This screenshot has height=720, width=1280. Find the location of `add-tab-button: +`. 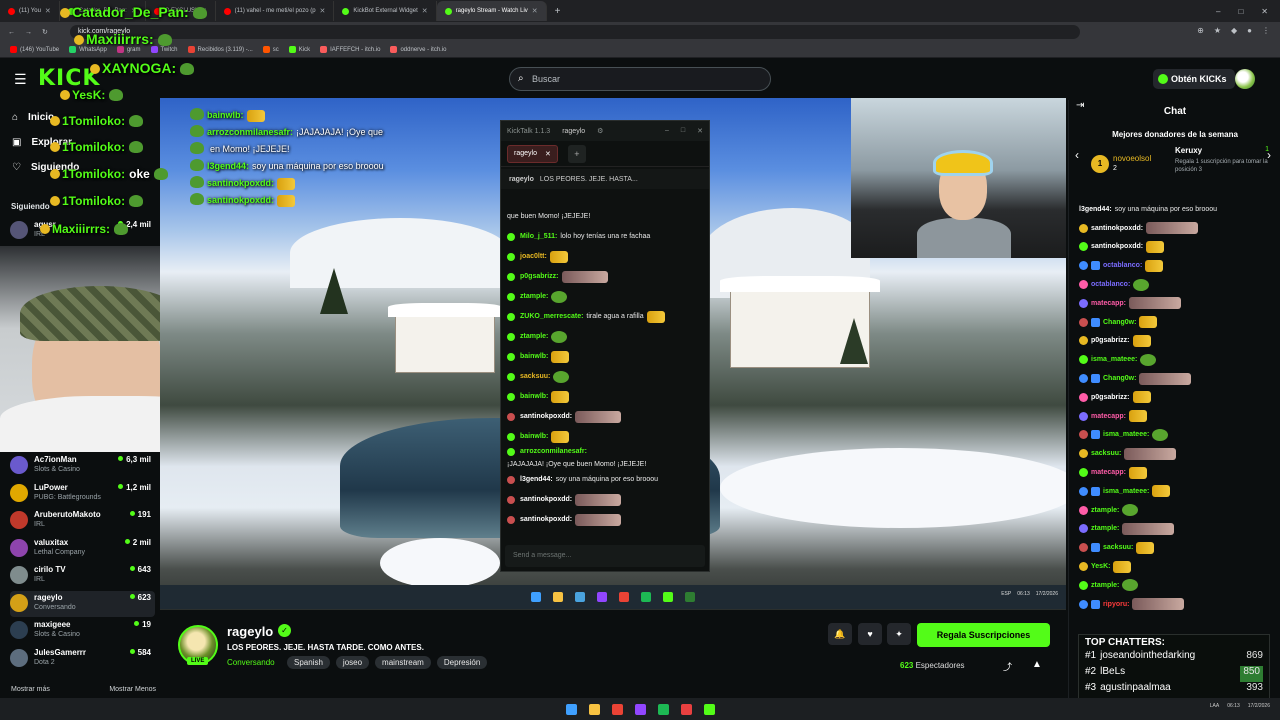

add-tab-button: + is located at coordinates (576, 153).